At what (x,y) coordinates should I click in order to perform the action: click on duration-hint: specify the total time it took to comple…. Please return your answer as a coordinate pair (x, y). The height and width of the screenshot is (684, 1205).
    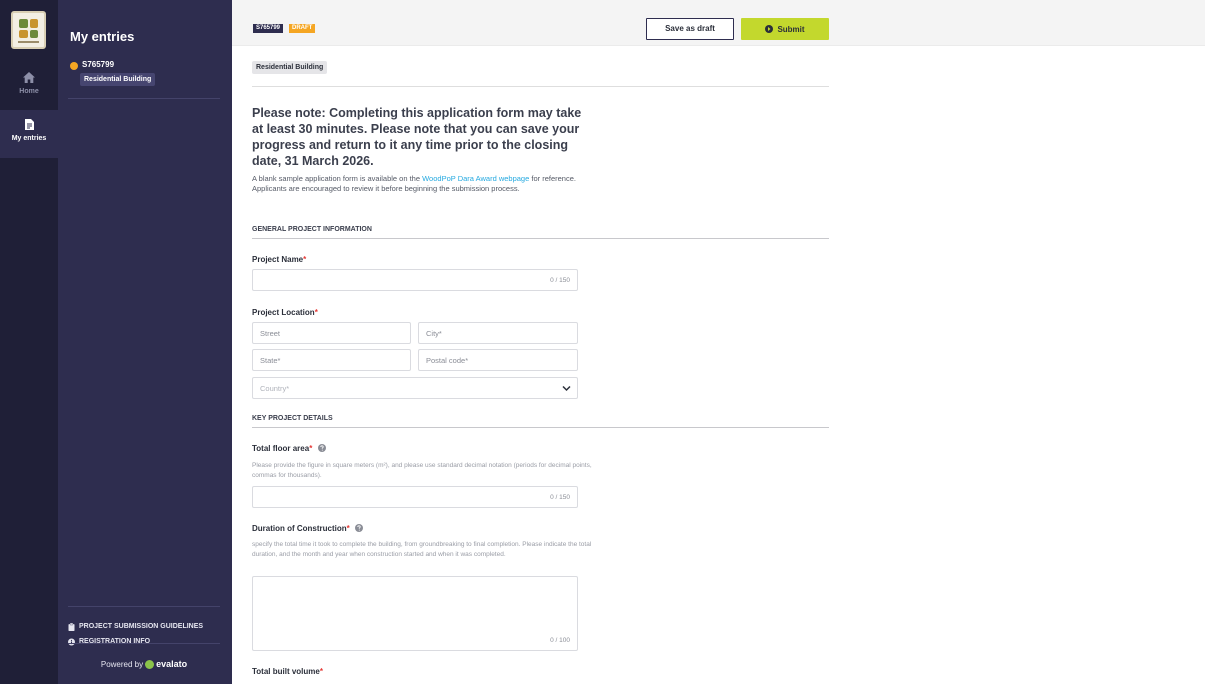
    Looking at the image, I should click on (422, 549).